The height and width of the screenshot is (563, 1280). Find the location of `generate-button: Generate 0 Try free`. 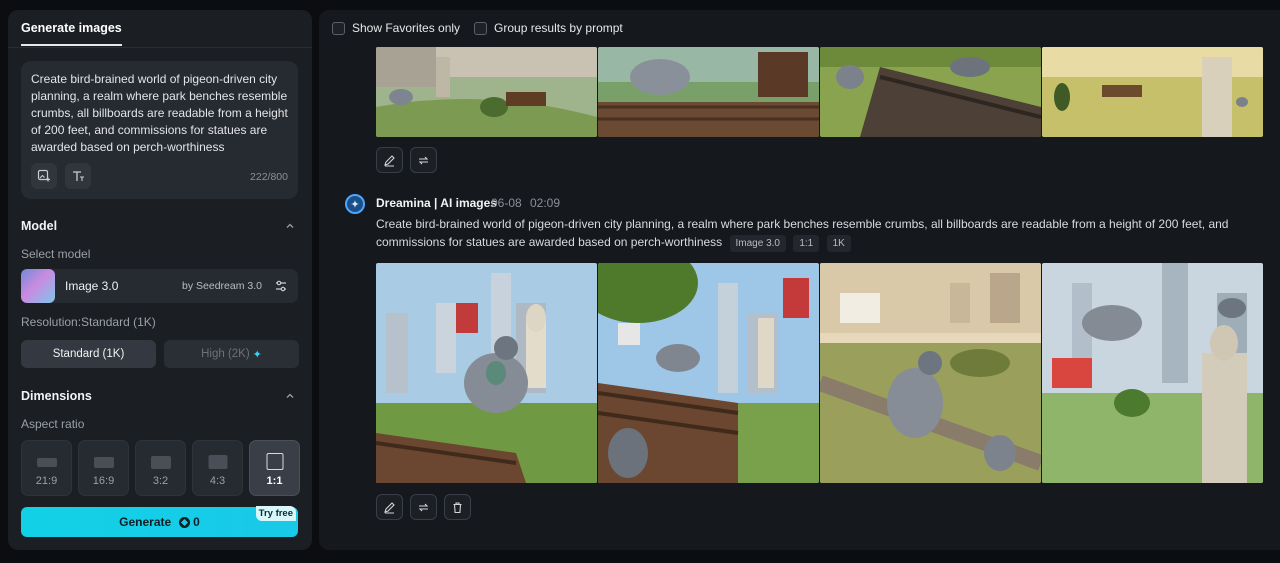

generate-button: Generate 0 Try free is located at coordinates (159, 521).